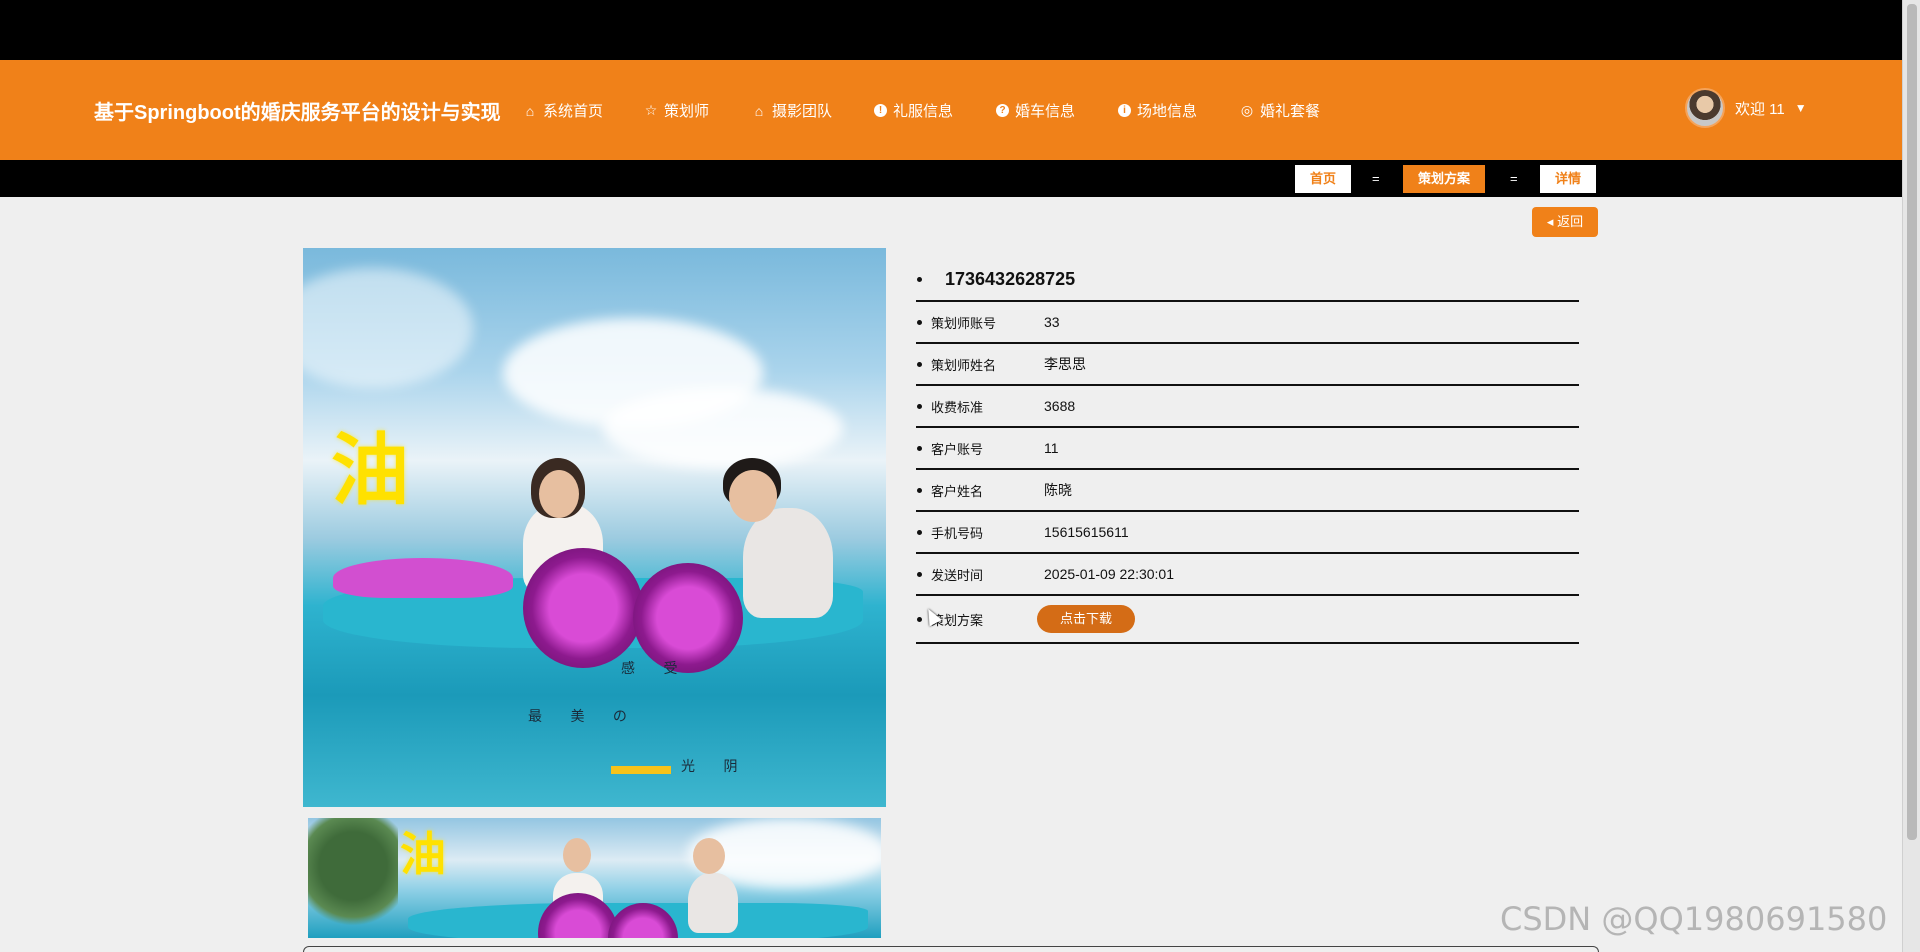  I want to click on nav-planner-label: 策划师, so click(687, 111).